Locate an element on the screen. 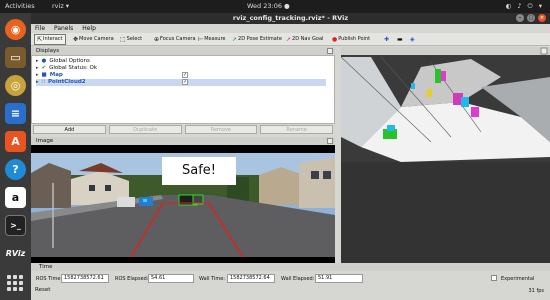 The height and width of the screenshot is (300, 550). globe-icon: ● is located at coordinates (44, 61).